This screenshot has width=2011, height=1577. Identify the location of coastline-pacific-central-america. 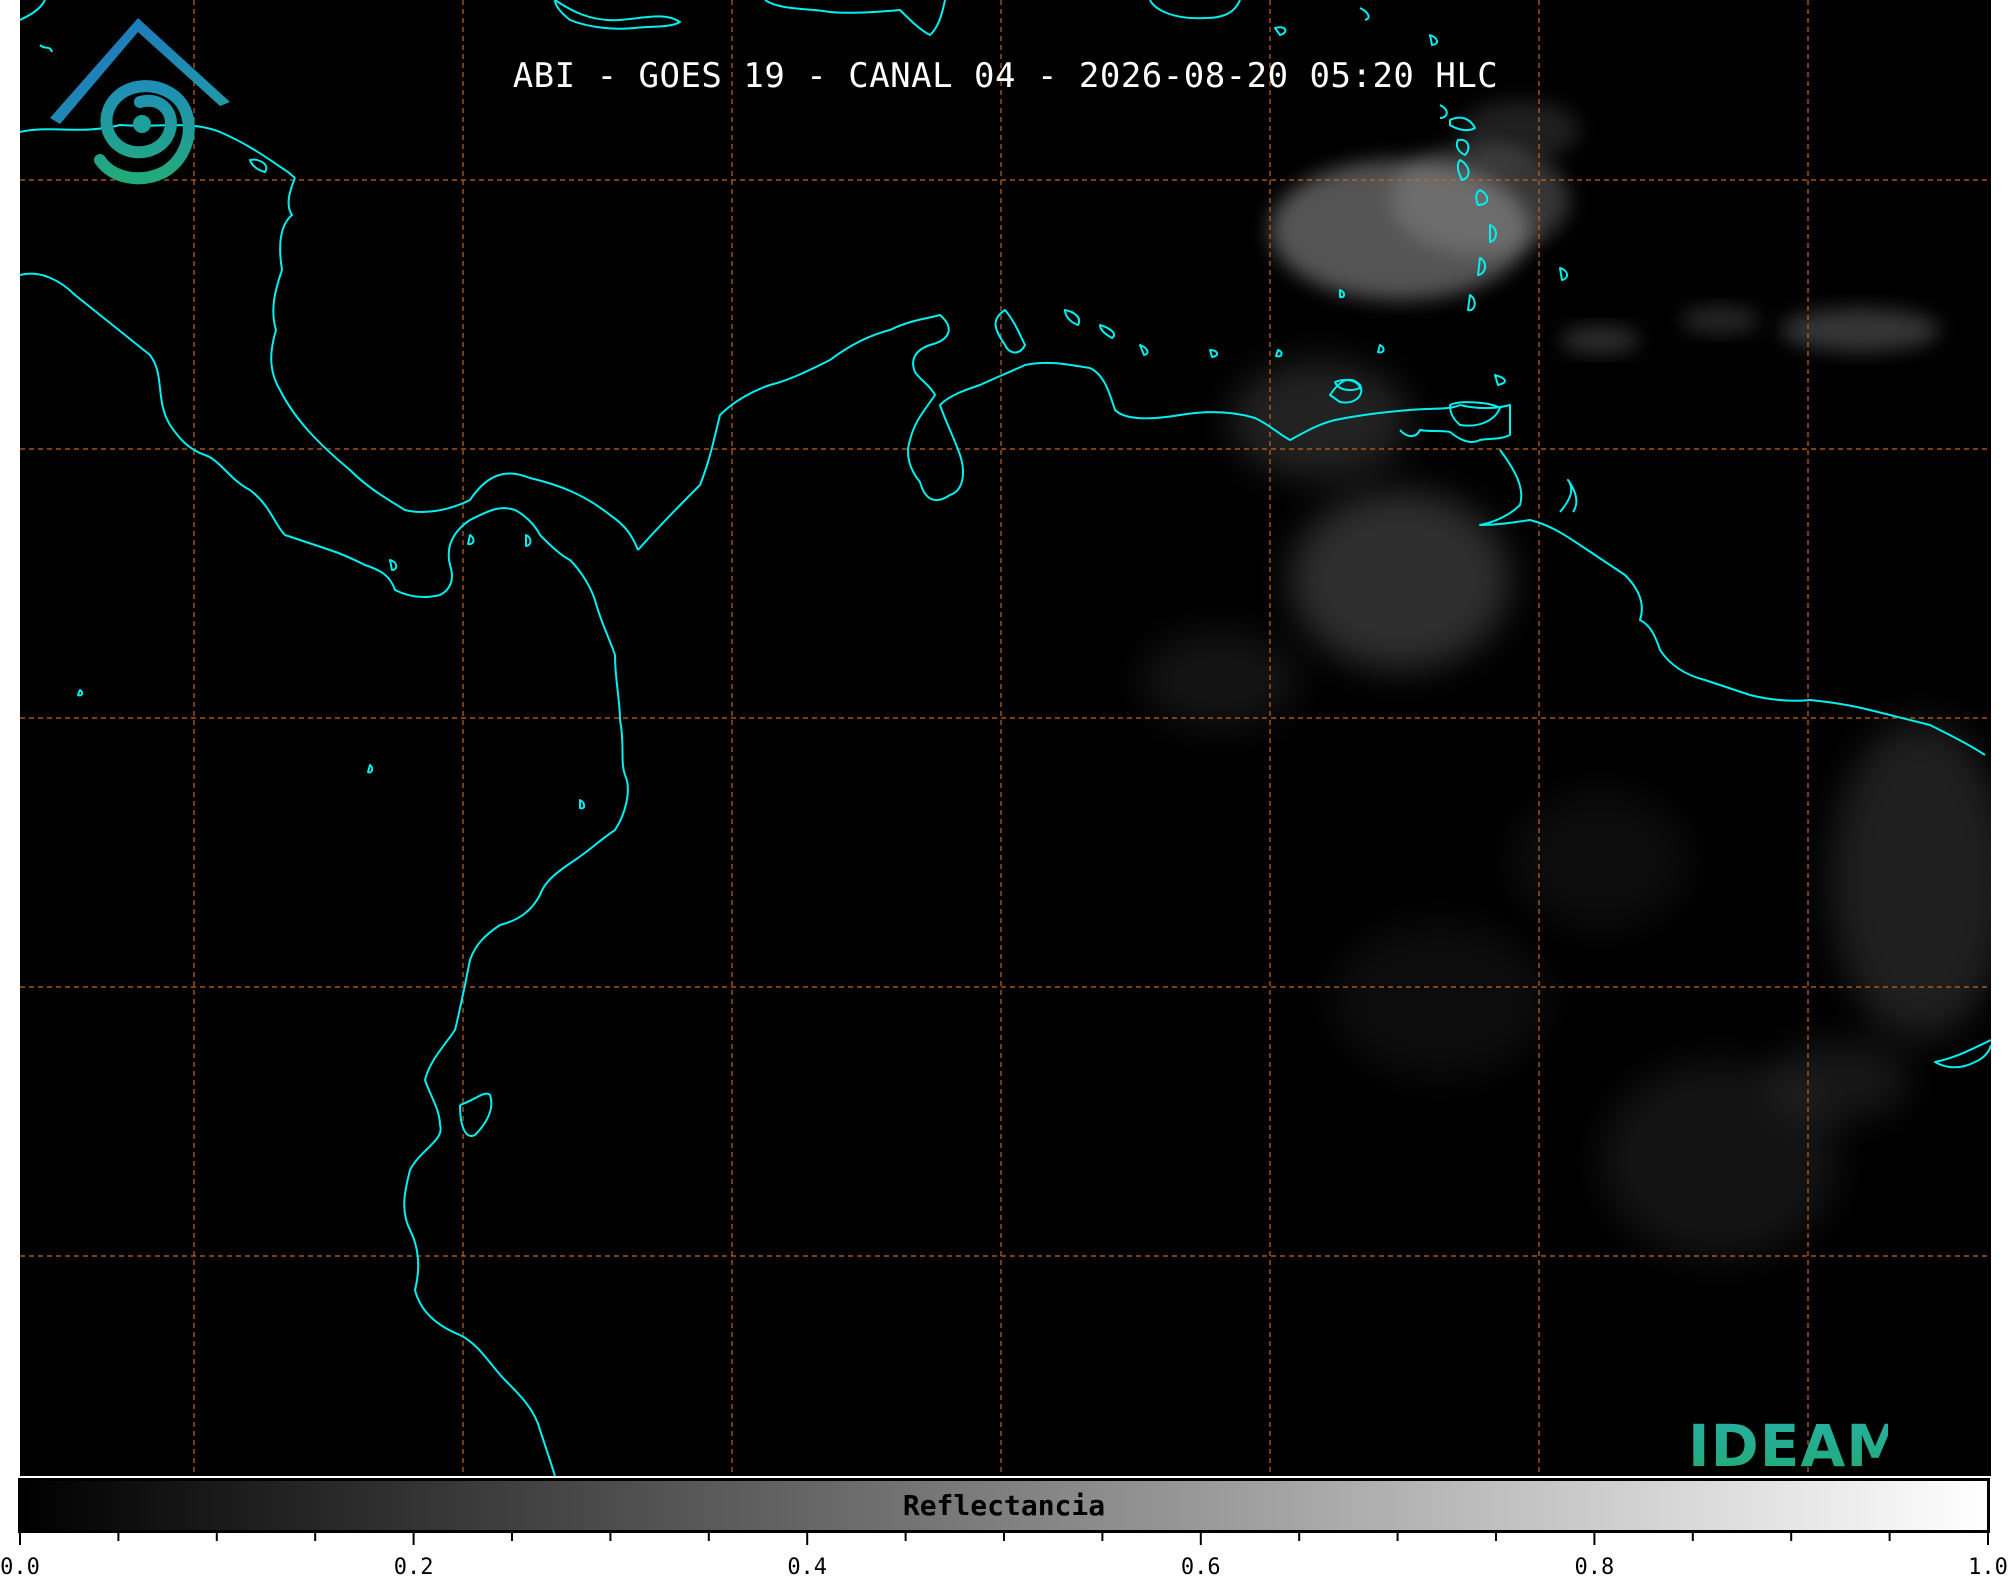
(280, 435).